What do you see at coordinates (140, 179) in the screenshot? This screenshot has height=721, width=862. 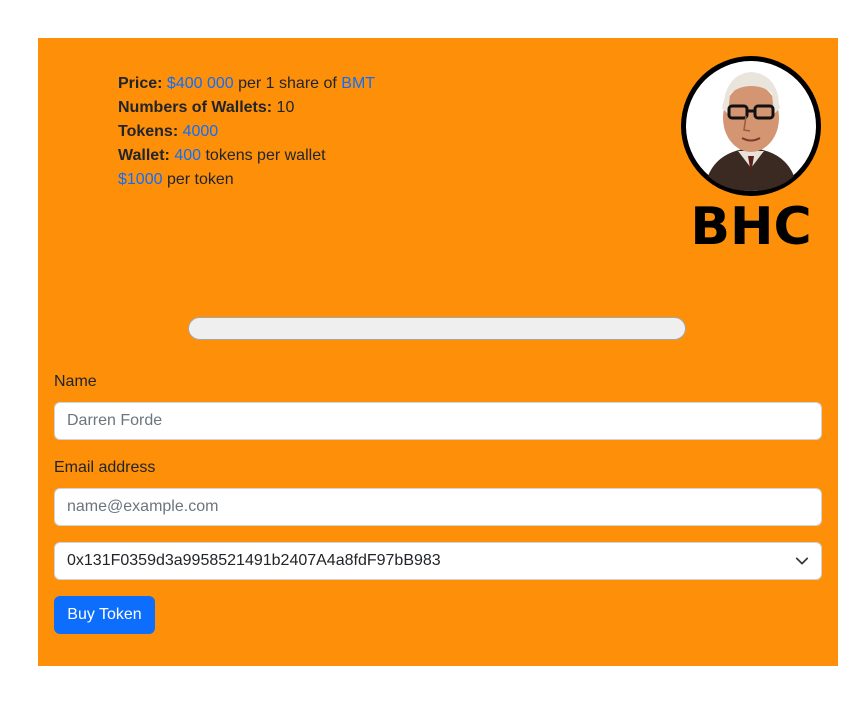 I see `token-price-value: $1000` at bounding box center [140, 179].